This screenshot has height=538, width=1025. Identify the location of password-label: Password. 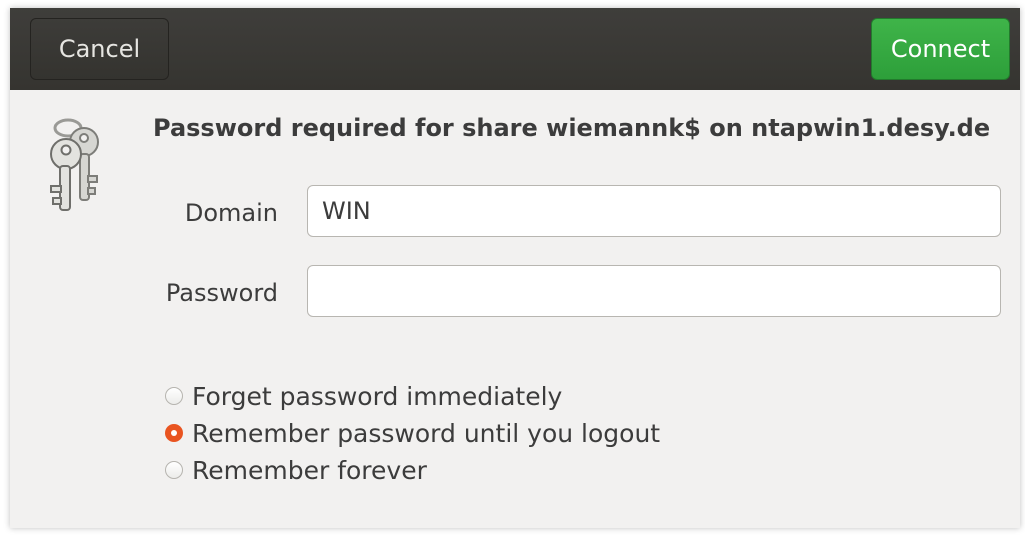
(221, 293).